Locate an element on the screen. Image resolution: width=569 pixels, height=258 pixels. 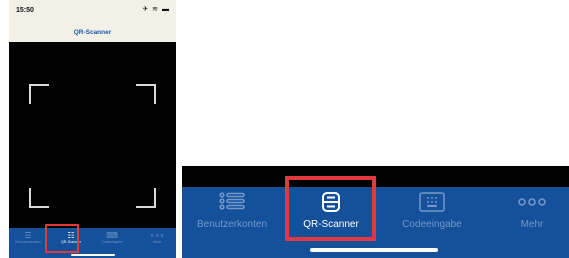
tab-codeeingabe: ⌨ Codeeingabe is located at coordinates (112, 238).